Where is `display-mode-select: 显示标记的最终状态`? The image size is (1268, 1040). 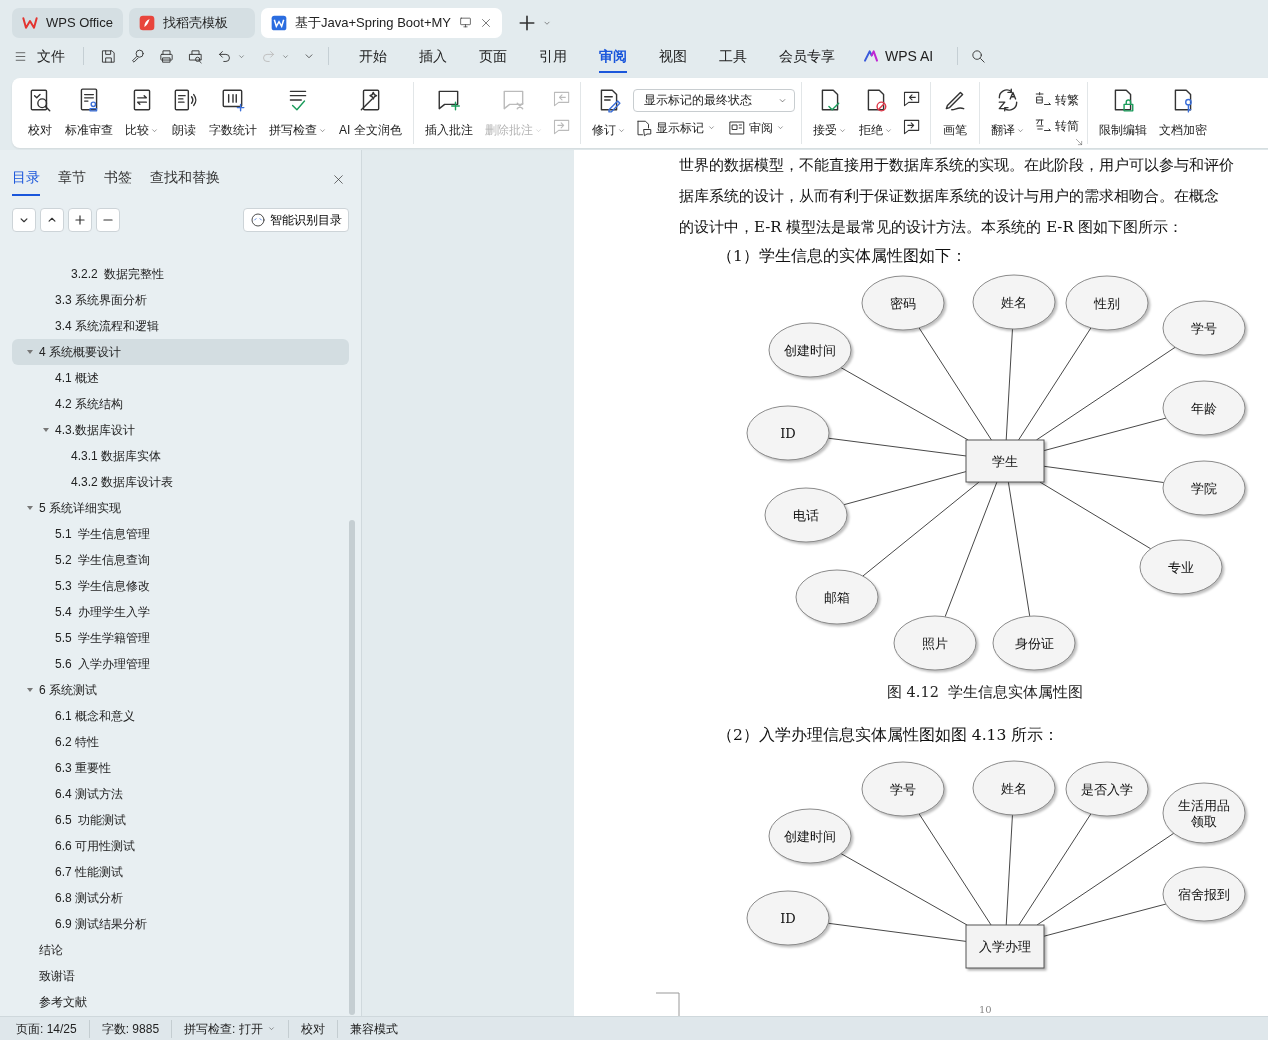 display-mode-select: 显示标记的最终状态 is located at coordinates (713, 100).